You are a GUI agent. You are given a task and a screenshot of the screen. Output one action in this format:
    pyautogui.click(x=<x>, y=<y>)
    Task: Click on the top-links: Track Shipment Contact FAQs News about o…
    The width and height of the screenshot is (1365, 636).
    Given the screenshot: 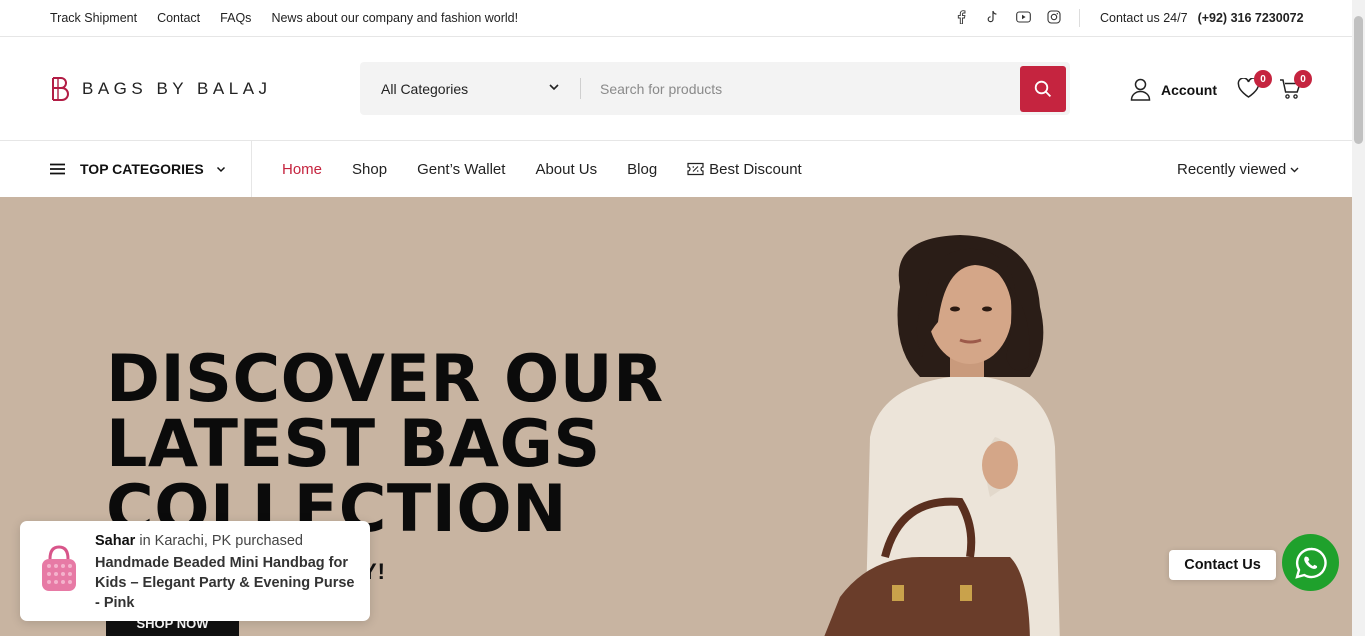 What is the action you would take?
    pyautogui.click(x=284, y=18)
    